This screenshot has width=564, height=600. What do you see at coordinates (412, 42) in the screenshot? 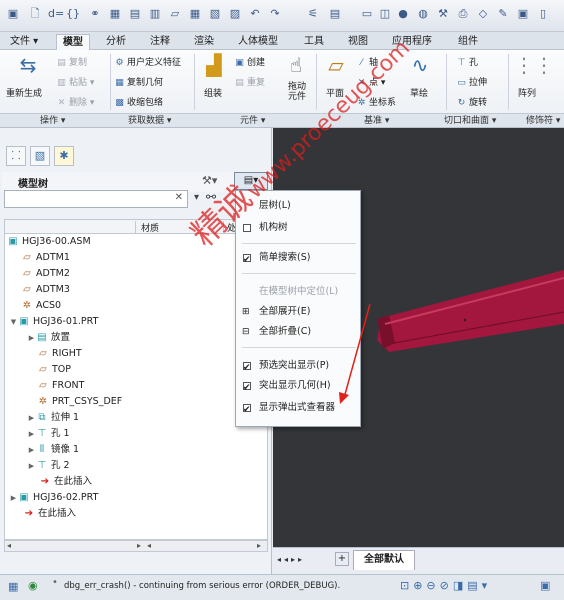
I see `tab-applications: 应用程序` at bounding box center [412, 42].